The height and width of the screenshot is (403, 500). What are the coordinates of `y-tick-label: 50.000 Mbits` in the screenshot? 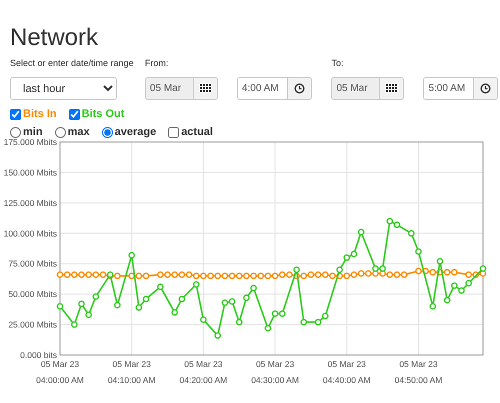 It's located at (32, 294).